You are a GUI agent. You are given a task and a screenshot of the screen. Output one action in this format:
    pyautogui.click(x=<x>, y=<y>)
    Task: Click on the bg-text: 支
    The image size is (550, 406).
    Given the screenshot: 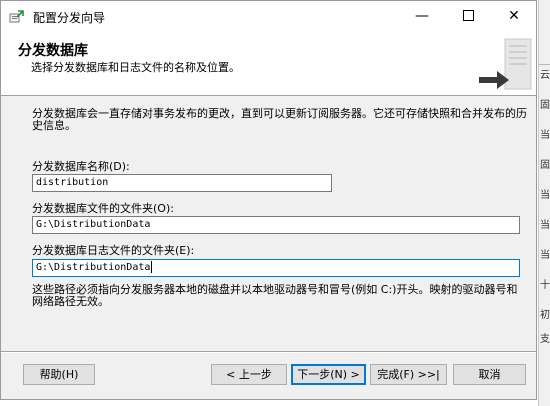 What is the action you would take?
    pyautogui.click(x=545, y=339)
    